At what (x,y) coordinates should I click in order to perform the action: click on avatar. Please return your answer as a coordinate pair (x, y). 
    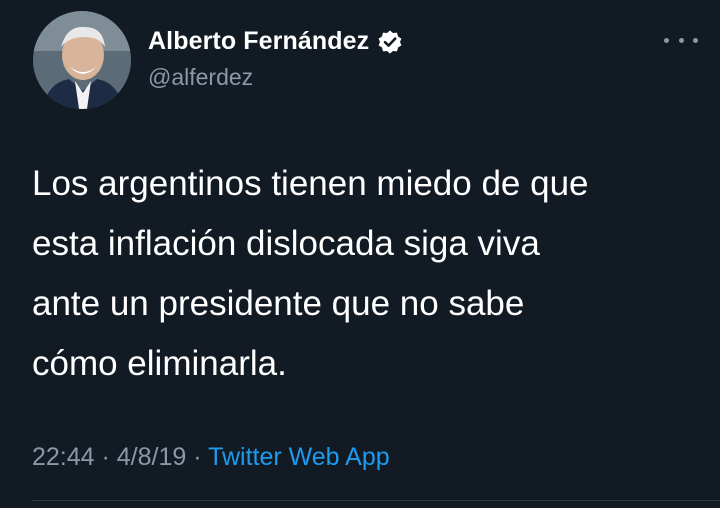
    Looking at the image, I should click on (82, 60).